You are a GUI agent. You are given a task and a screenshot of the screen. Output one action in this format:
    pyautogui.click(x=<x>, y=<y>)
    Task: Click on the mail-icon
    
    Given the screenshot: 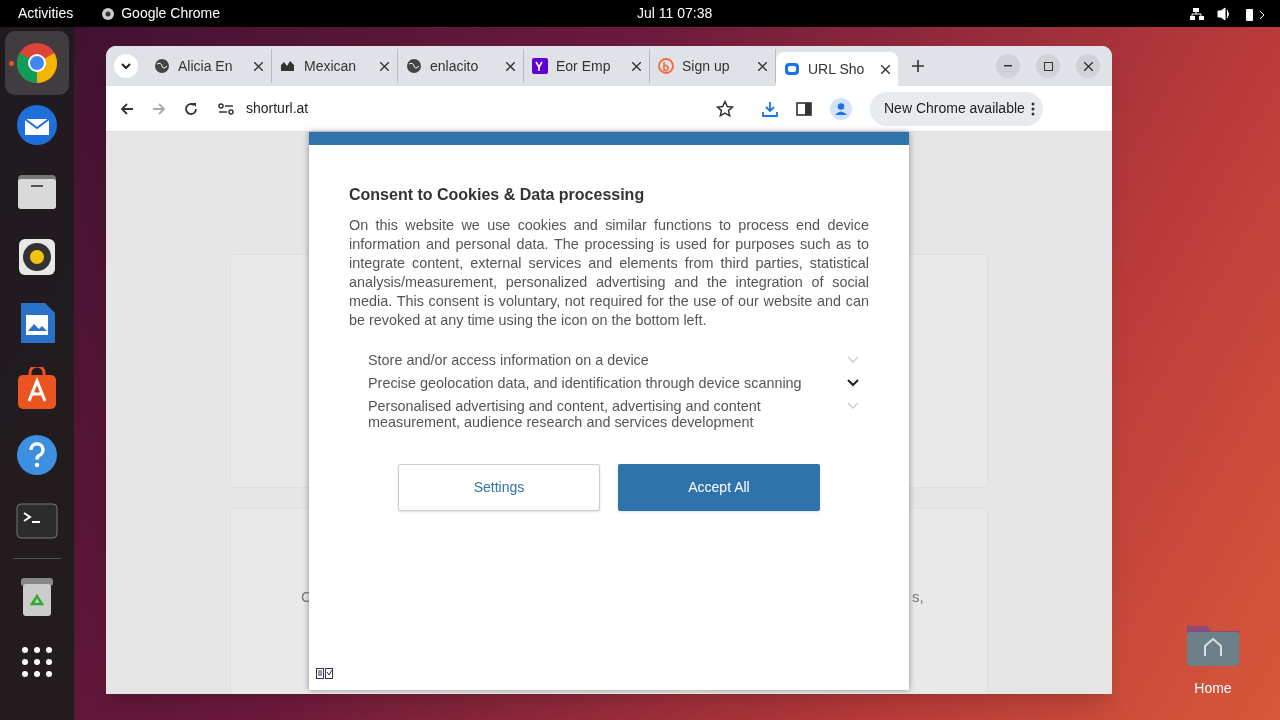 What is the action you would take?
    pyautogui.click(x=37, y=125)
    